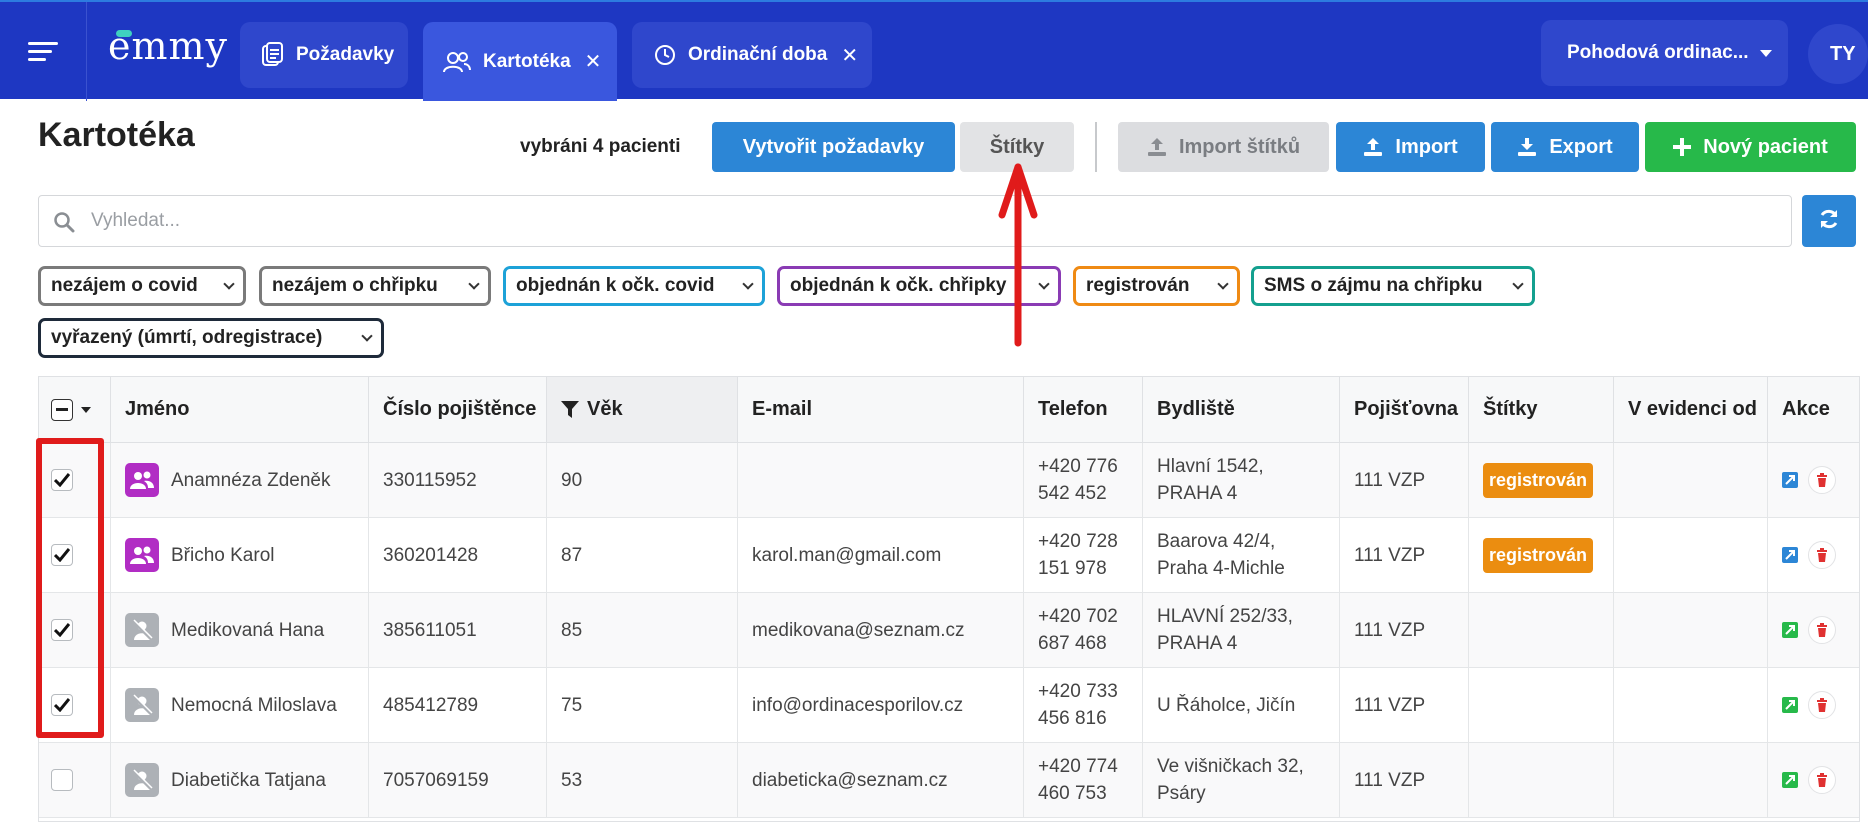 This screenshot has width=1868, height=822. Describe the element at coordinates (642, 780) in the screenshot. I see `age-cell: 53` at that location.